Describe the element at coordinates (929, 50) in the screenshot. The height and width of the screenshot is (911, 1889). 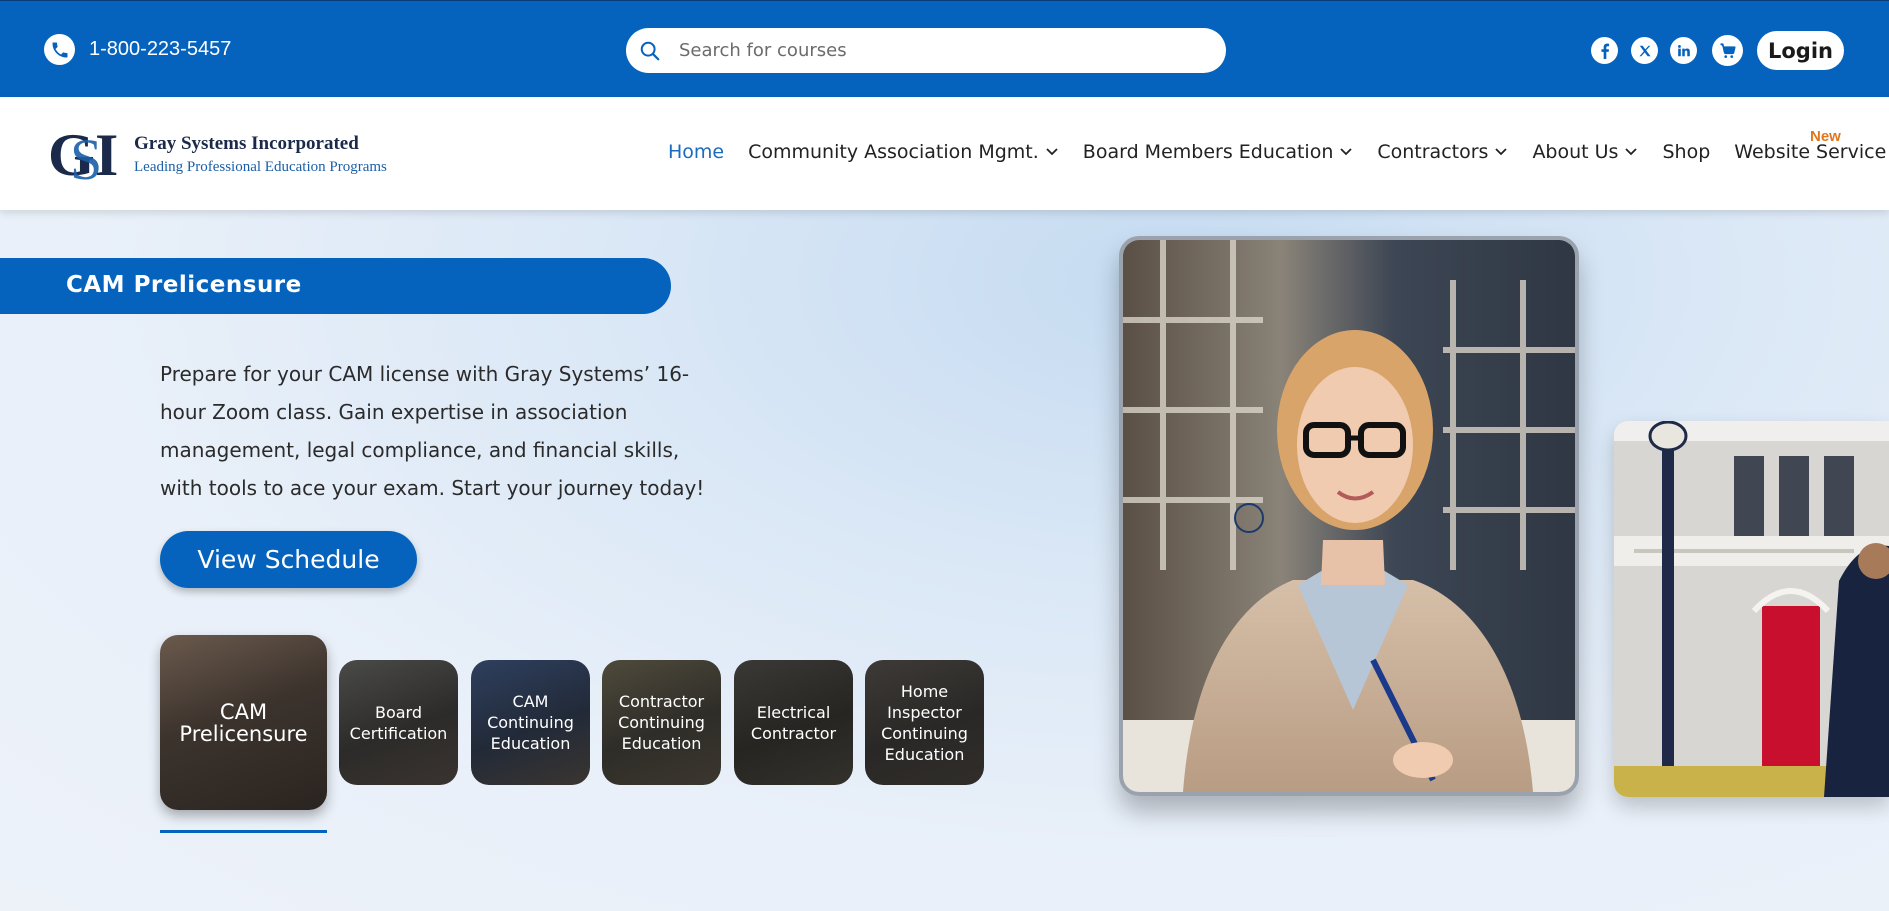
I see `search-input` at that location.